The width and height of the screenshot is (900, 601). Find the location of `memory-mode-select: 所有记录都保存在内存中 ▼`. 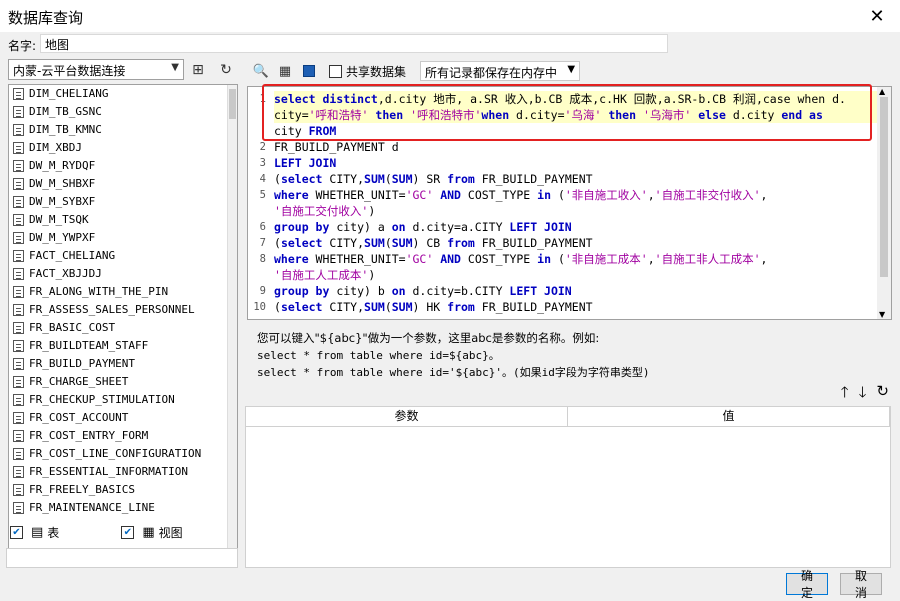

memory-mode-select: 所有记录都保存在内存中 ▼ is located at coordinates (500, 71).